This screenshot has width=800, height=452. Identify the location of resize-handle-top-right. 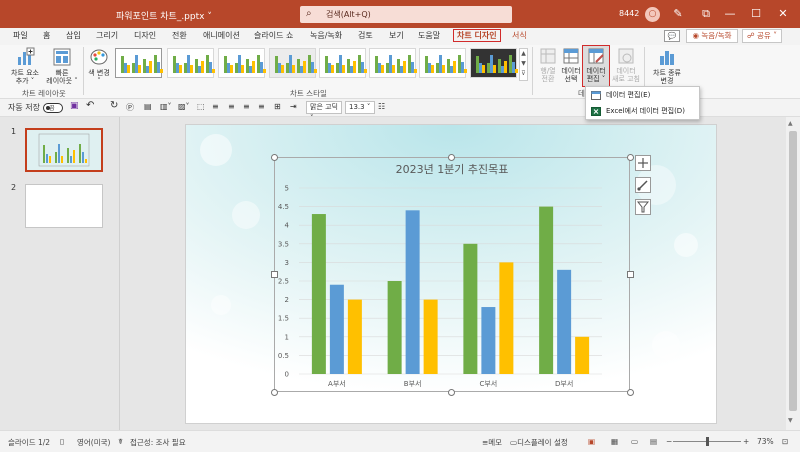
(630, 157).